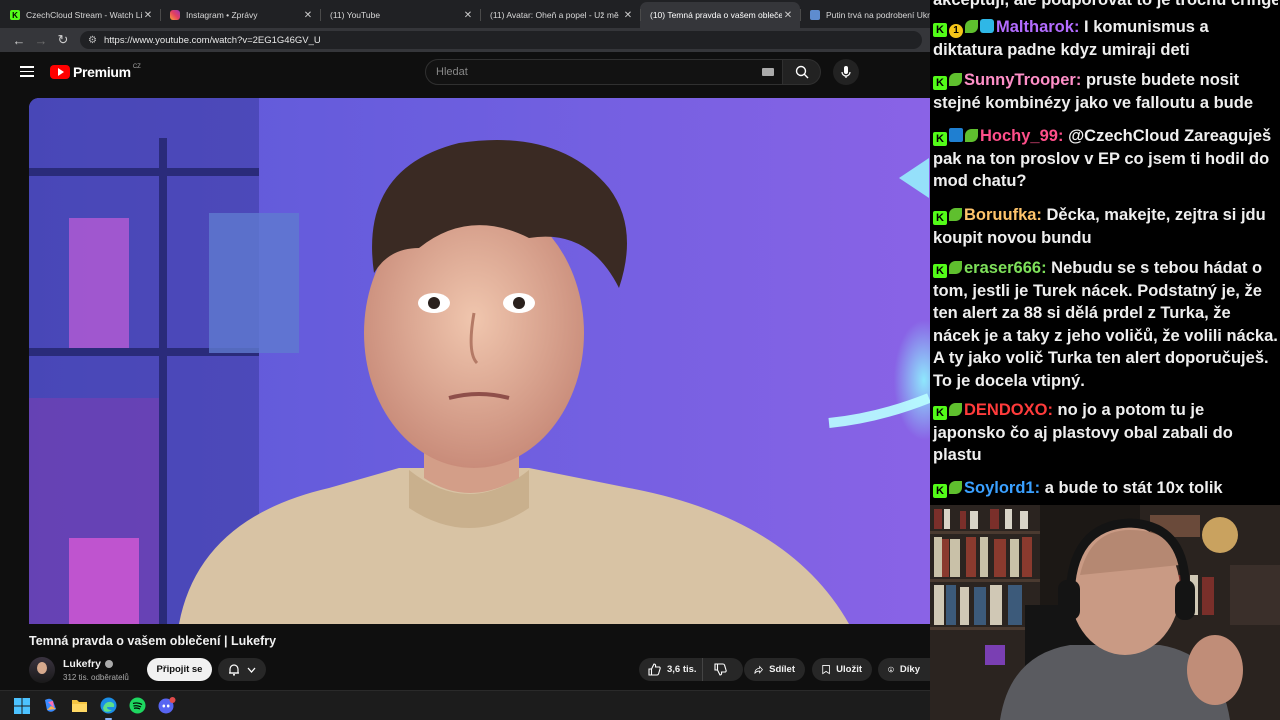 The height and width of the screenshot is (720, 1280). I want to click on file-explorer-icon, so click(79, 705).